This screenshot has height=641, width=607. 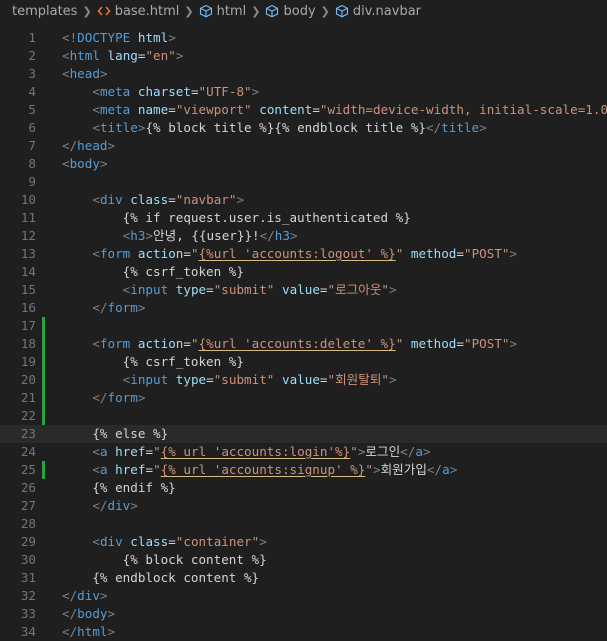 What do you see at coordinates (303, 236) in the screenshot?
I see `code-line: 12 <h3>안녕, {{user}}!</h3>` at bounding box center [303, 236].